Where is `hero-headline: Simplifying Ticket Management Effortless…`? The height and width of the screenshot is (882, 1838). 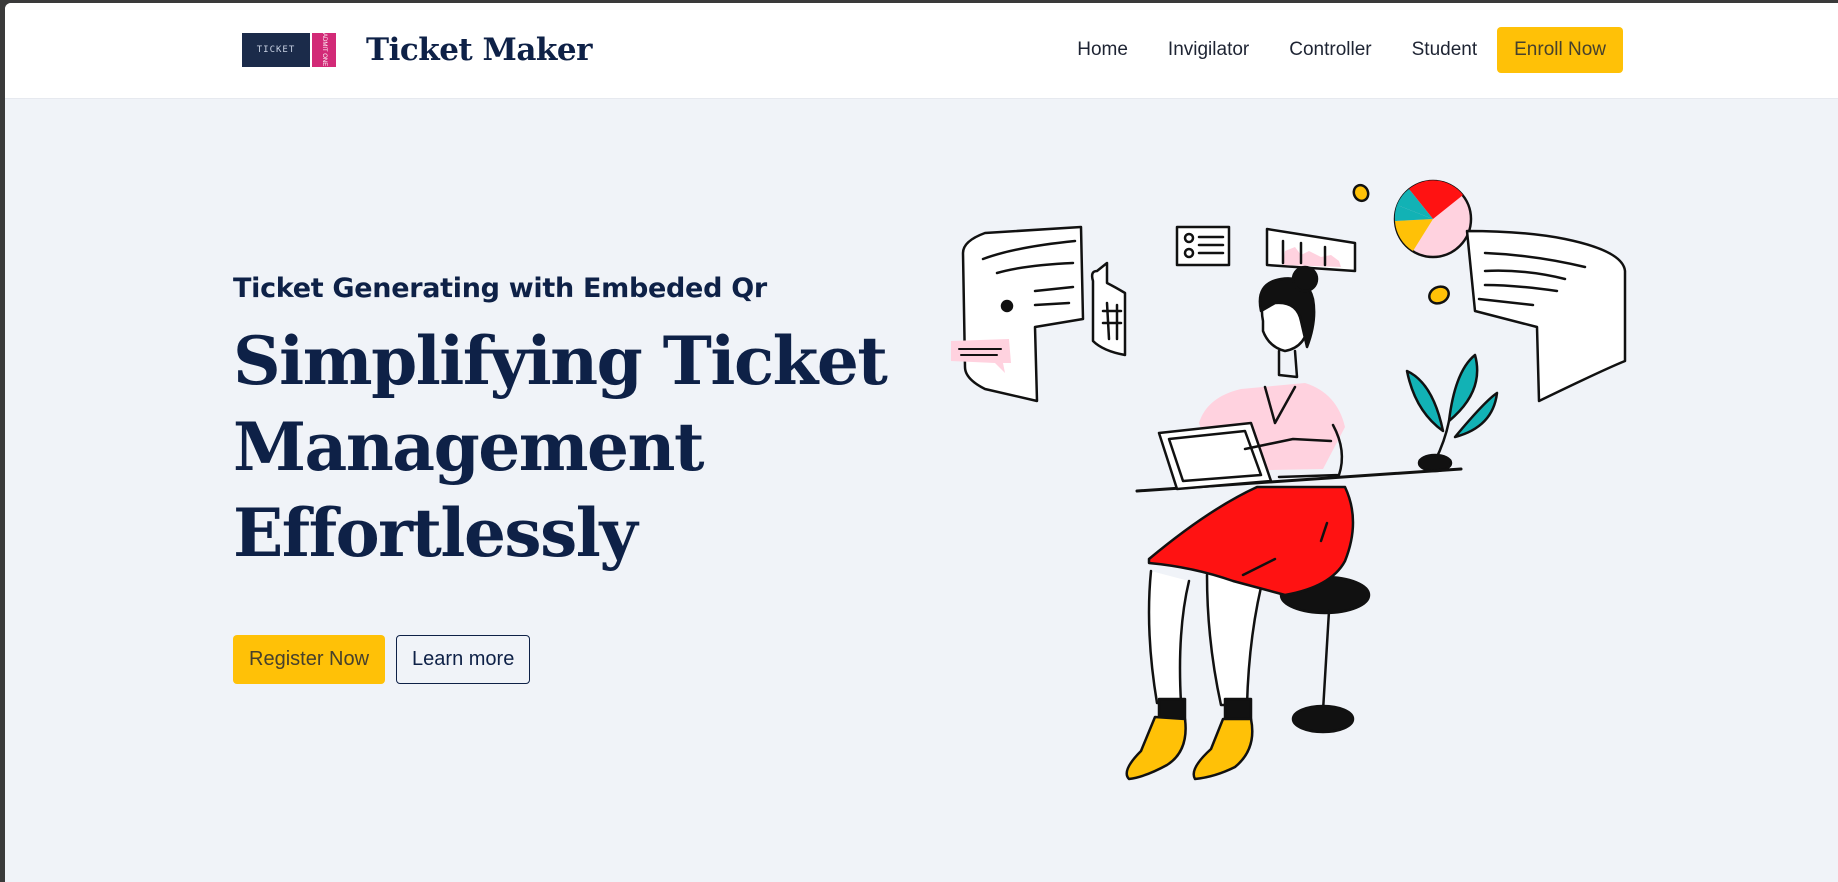
hero-headline: Simplifying Ticket Management Effortless… is located at coordinates (583, 447).